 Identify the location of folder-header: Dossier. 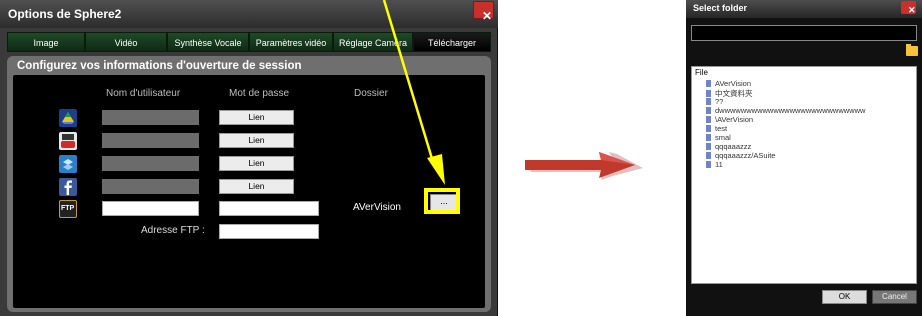
(371, 93).